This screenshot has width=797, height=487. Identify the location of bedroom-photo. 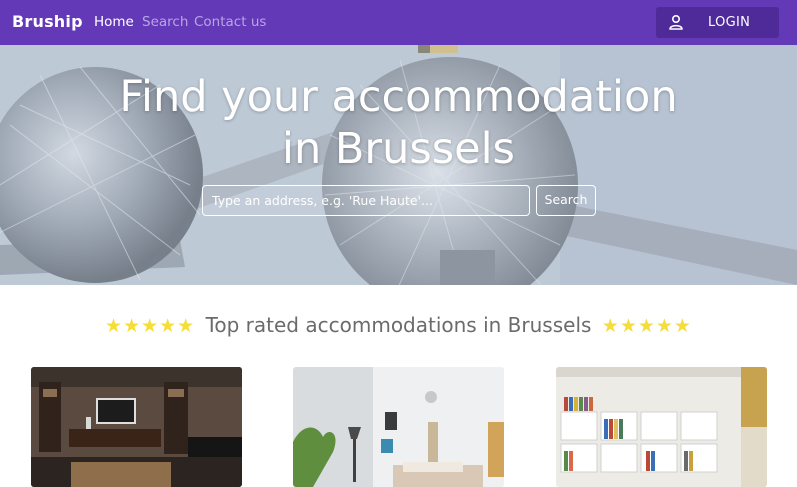
(398, 427).